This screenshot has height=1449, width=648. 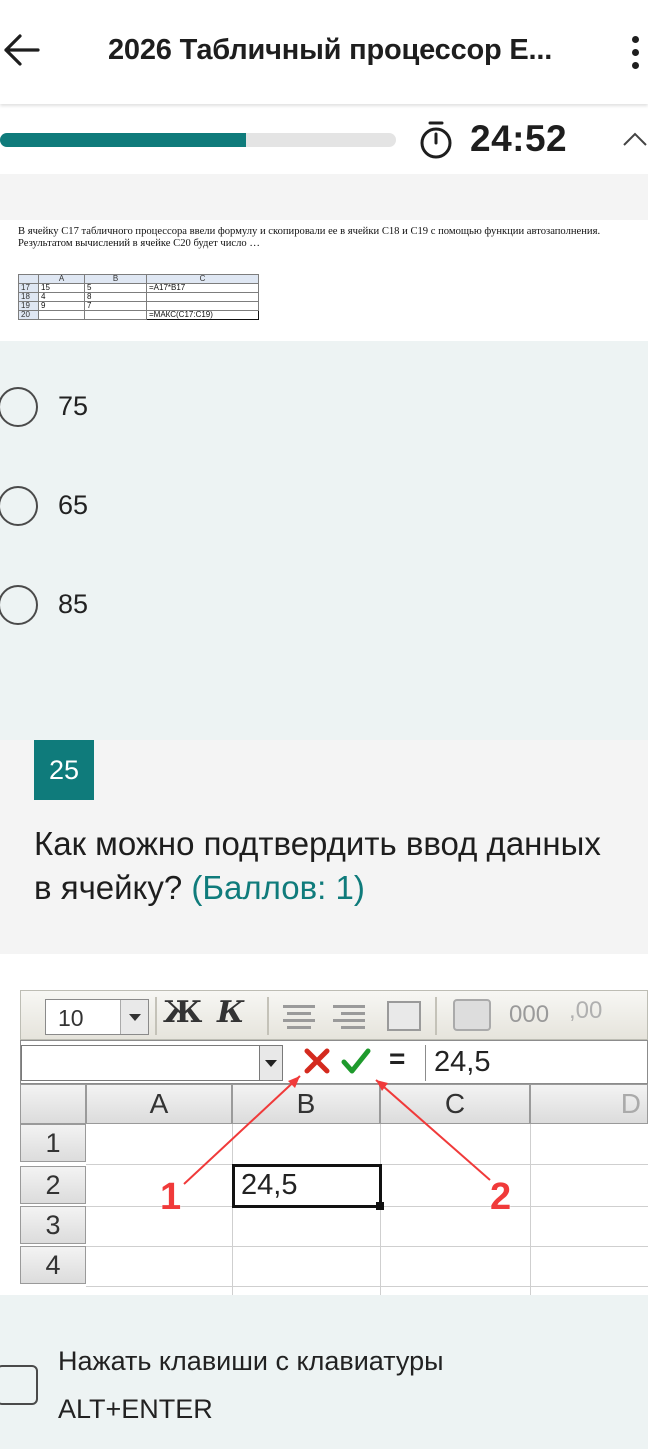 I want to click on row-header-1: 1, so click(x=53, y=1143).